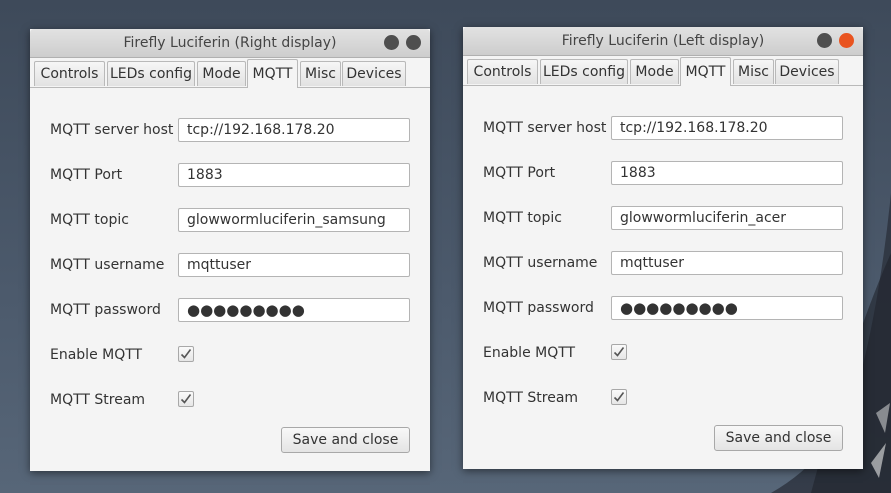 Image resolution: width=891 pixels, height=493 pixels. I want to click on topic-input: glowwormluciferin_acer, so click(727, 218).